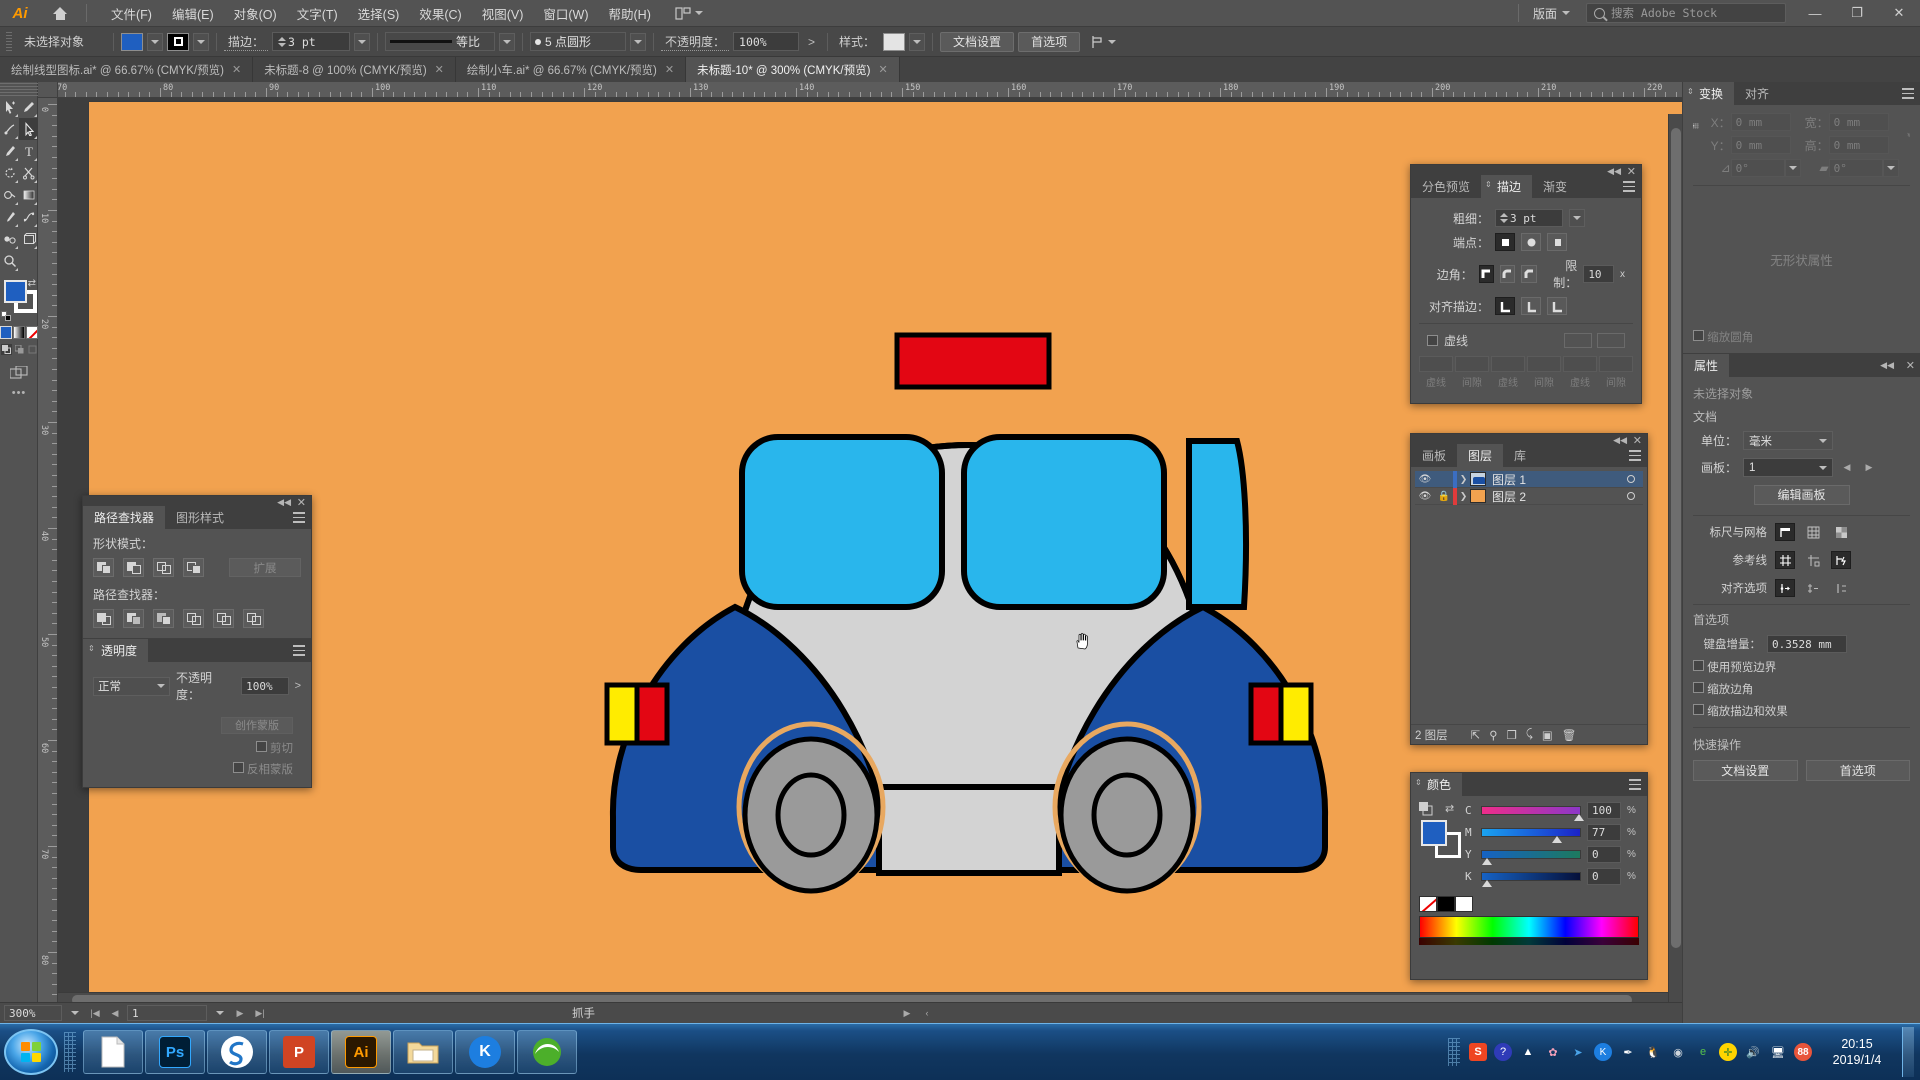 The height and width of the screenshot is (1080, 1920). I want to click on default-fill-stroke-icon, so click(6, 316).